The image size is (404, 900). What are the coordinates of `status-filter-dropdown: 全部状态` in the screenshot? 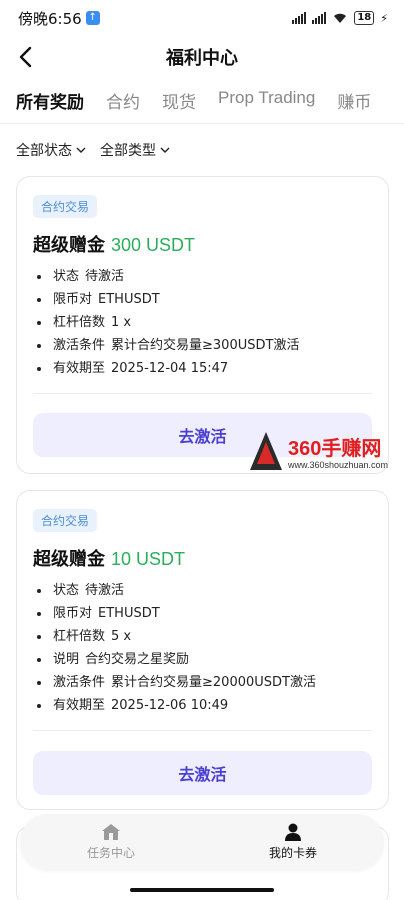 It's located at (51, 150).